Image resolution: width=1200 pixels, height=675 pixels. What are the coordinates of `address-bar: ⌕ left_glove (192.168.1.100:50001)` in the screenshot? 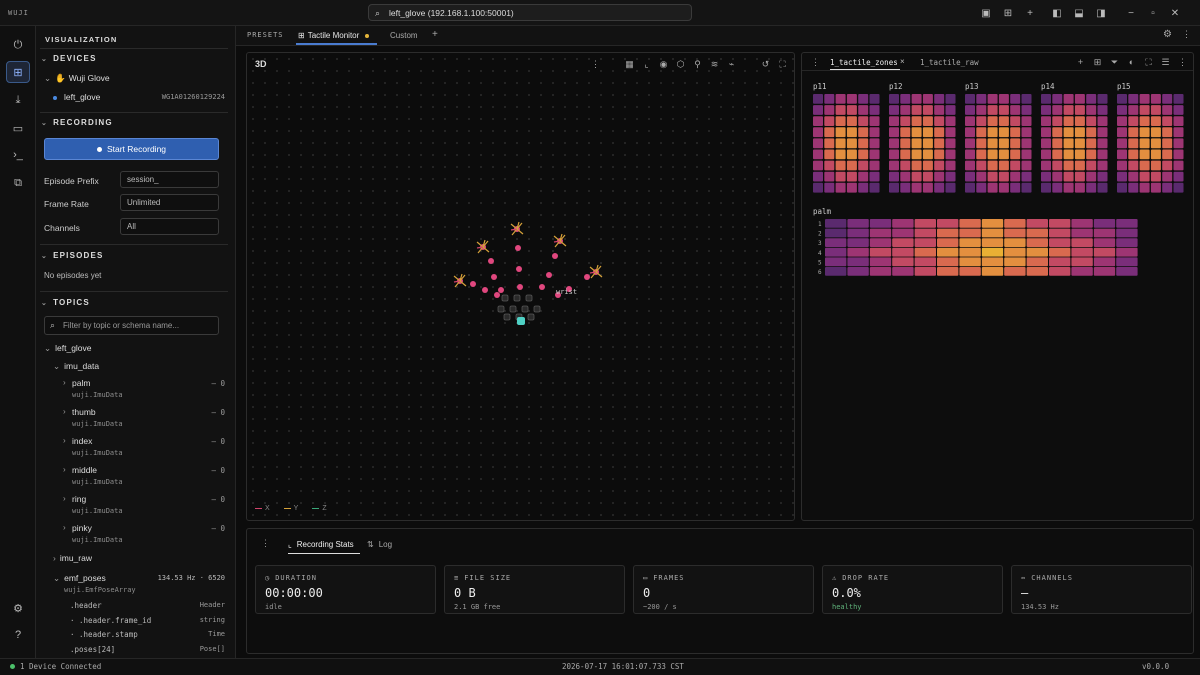 It's located at (530, 12).